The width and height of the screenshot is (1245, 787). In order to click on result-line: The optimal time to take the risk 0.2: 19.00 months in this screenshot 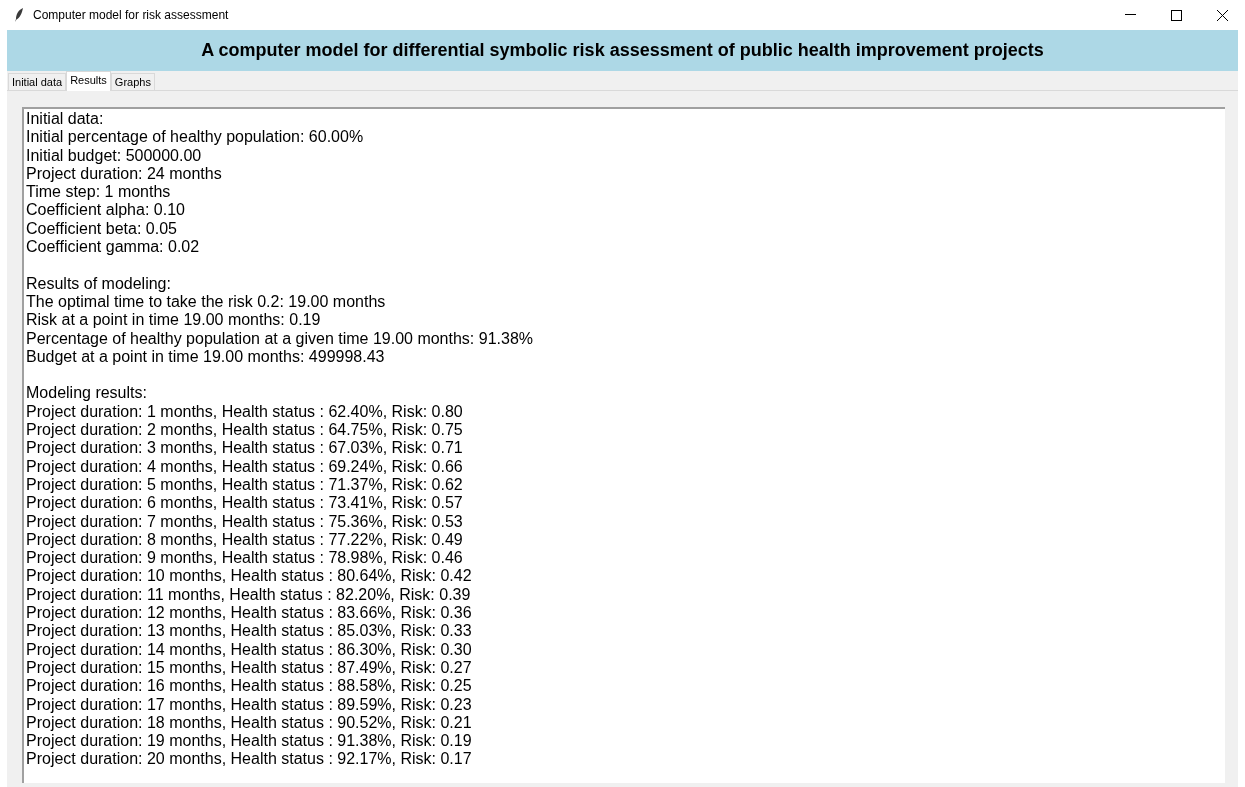, I will do `click(206, 302)`.